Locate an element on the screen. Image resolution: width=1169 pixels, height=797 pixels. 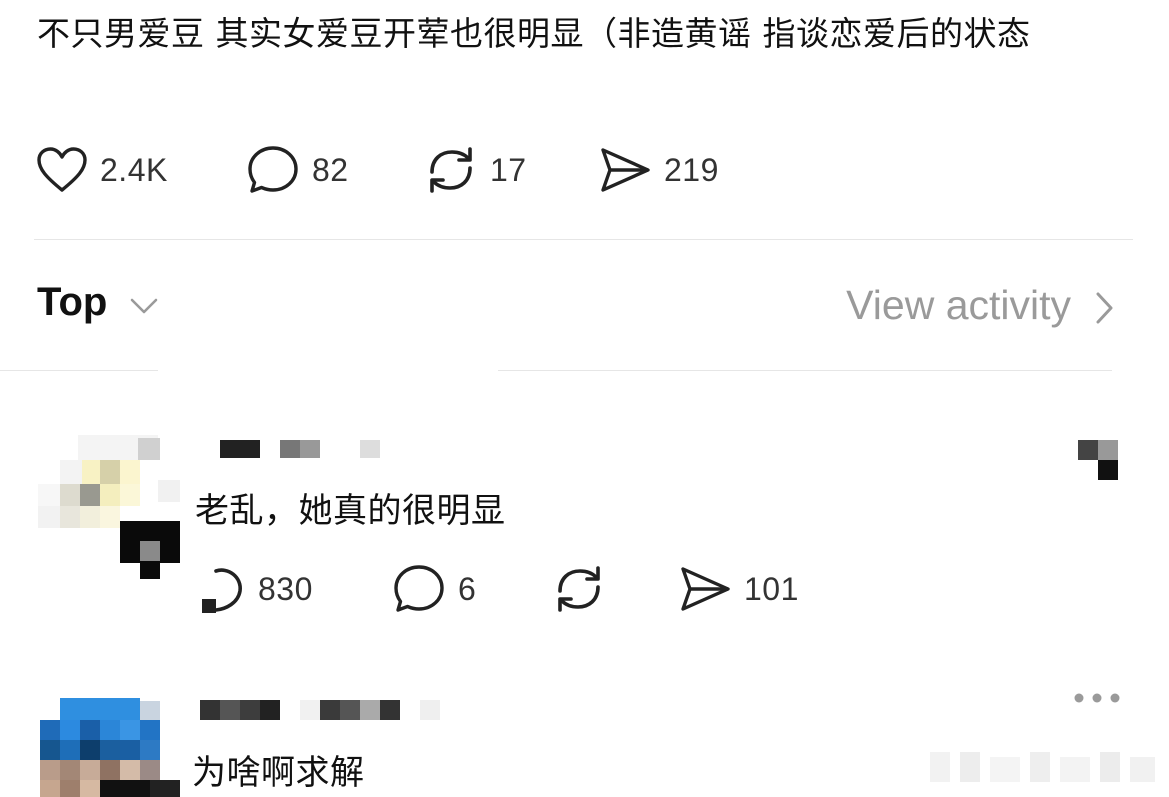
post-actions: 2.4K 82 17 219 is located at coordinates (584, 170).